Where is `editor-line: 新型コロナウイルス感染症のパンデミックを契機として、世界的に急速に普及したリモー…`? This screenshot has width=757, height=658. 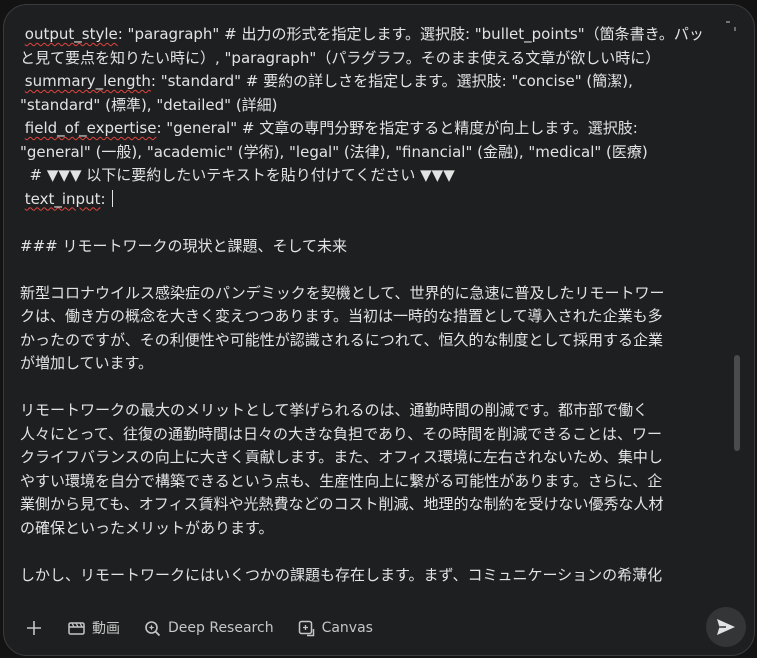
editor-line: 新型コロナウイルス感染症のパンデミックを契機として、世界的に急速に普及したリモー… is located at coordinates (373, 294).